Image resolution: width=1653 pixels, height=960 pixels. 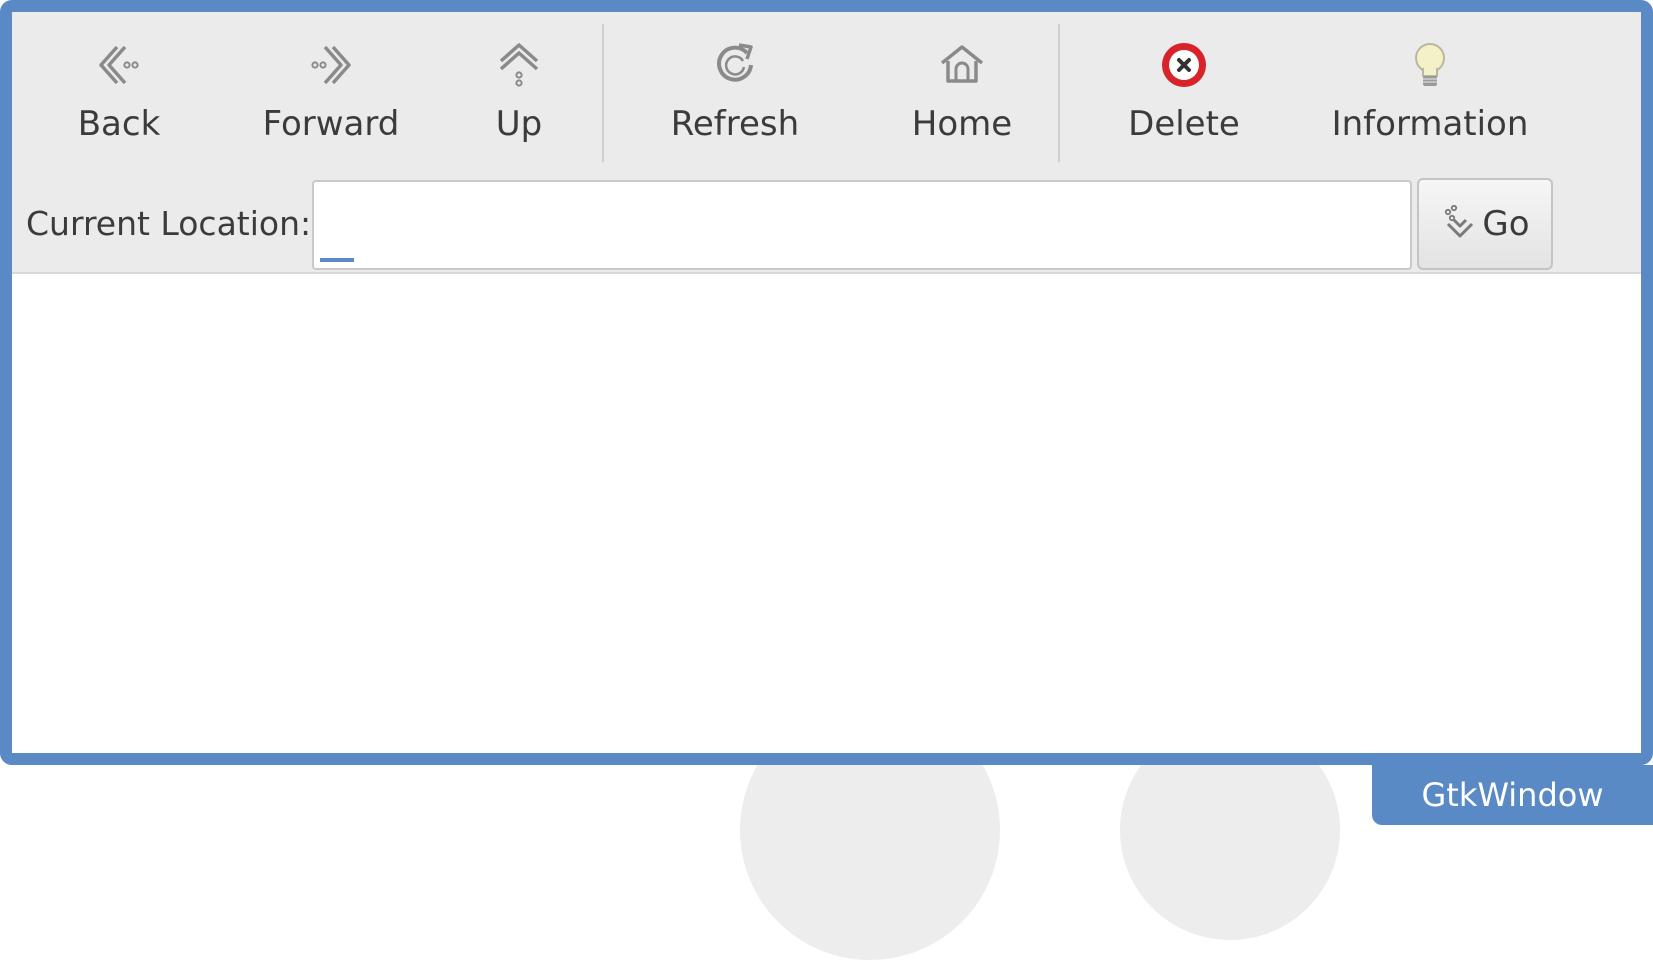 What do you see at coordinates (337, 260) in the screenshot?
I see `text-cursor` at bounding box center [337, 260].